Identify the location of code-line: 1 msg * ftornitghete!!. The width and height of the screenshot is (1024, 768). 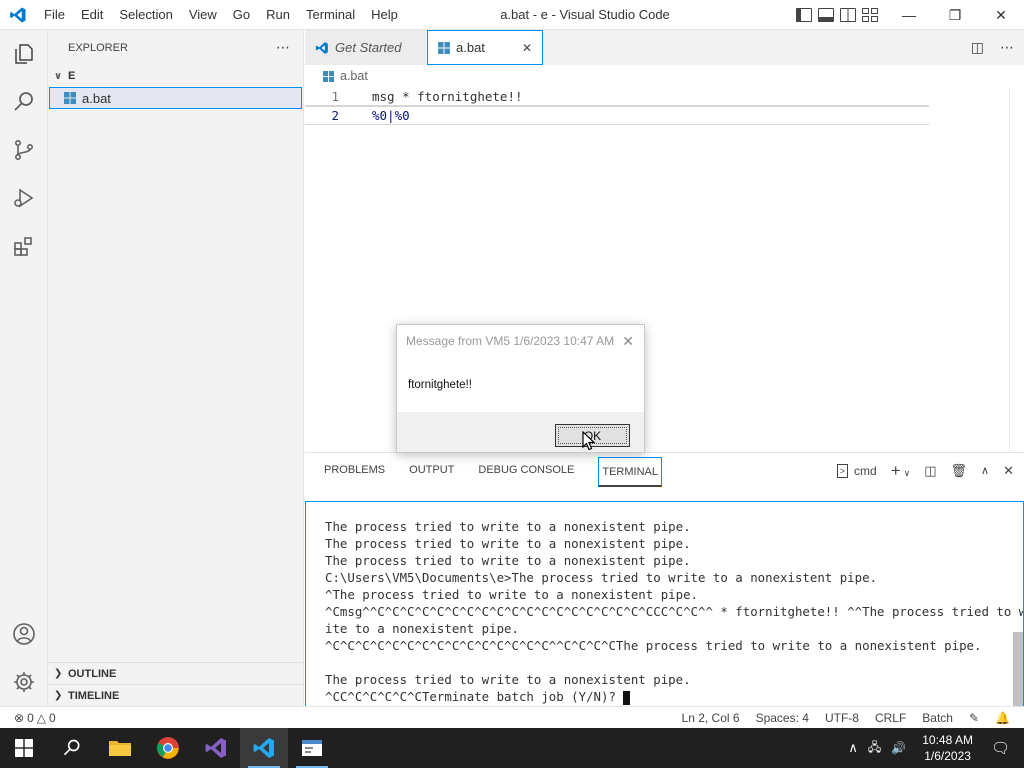
(617, 96).